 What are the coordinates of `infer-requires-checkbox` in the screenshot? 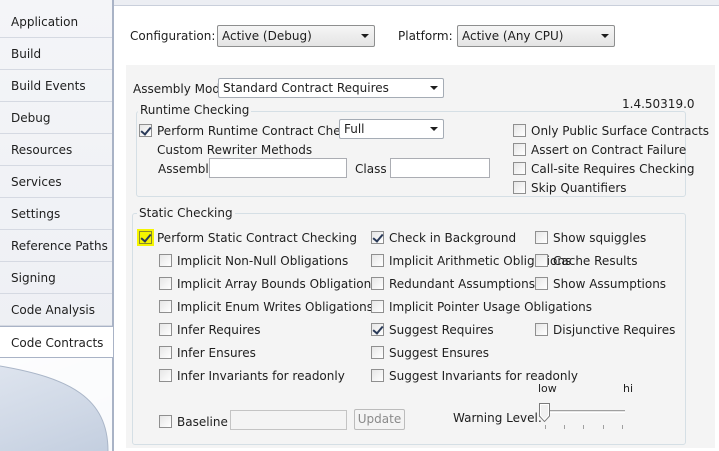 It's located at (165, 329).